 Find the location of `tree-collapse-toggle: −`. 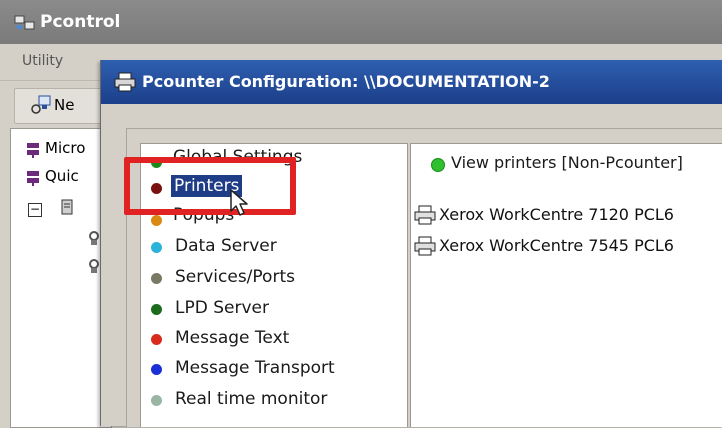

tree-collapse-toggle: − is located at coordinates (35, 210).